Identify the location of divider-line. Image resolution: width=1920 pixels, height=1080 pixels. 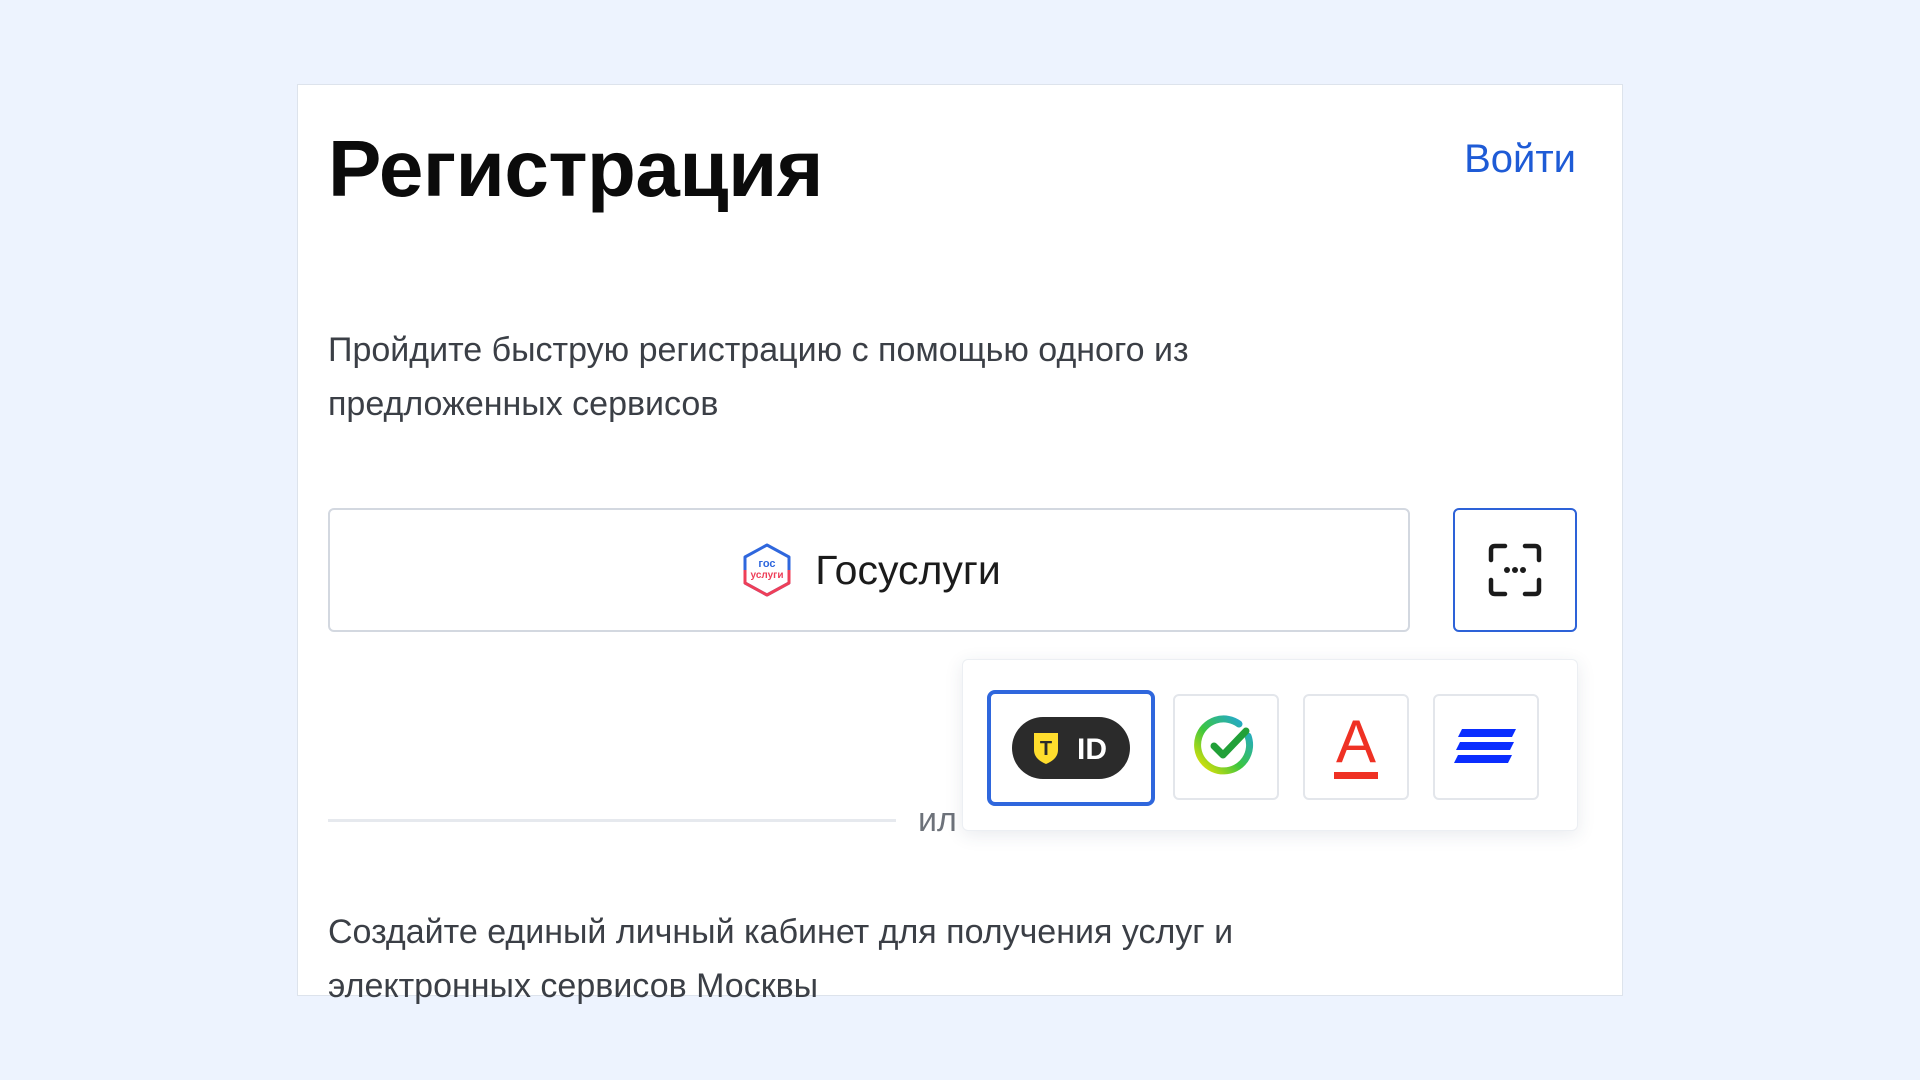
(612, 820).